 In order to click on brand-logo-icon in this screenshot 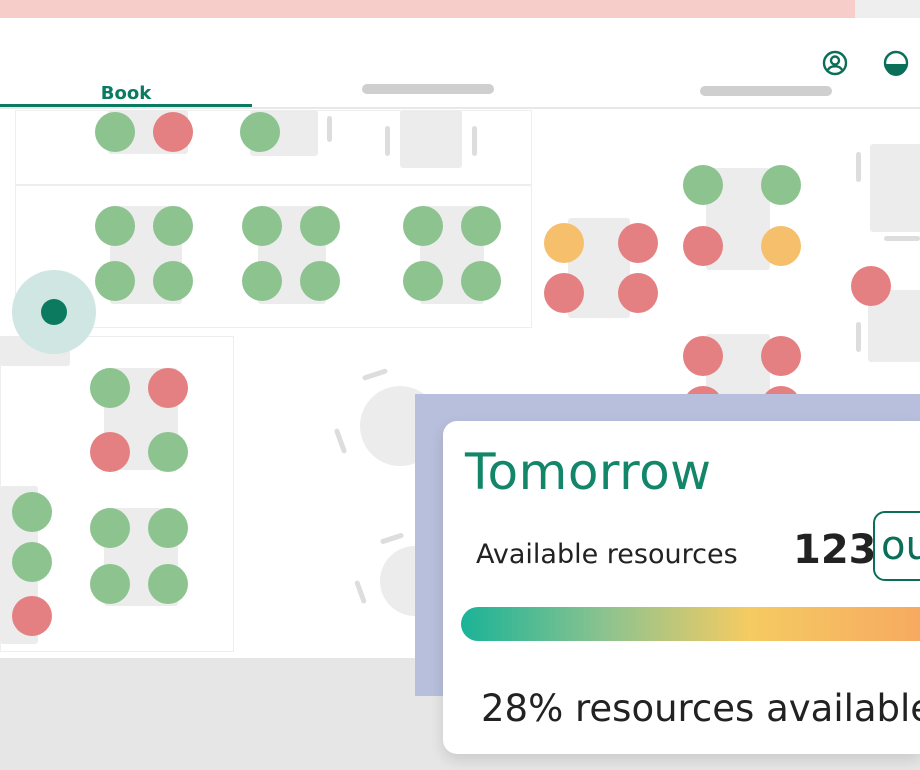, I will do `click(896, 63)`.